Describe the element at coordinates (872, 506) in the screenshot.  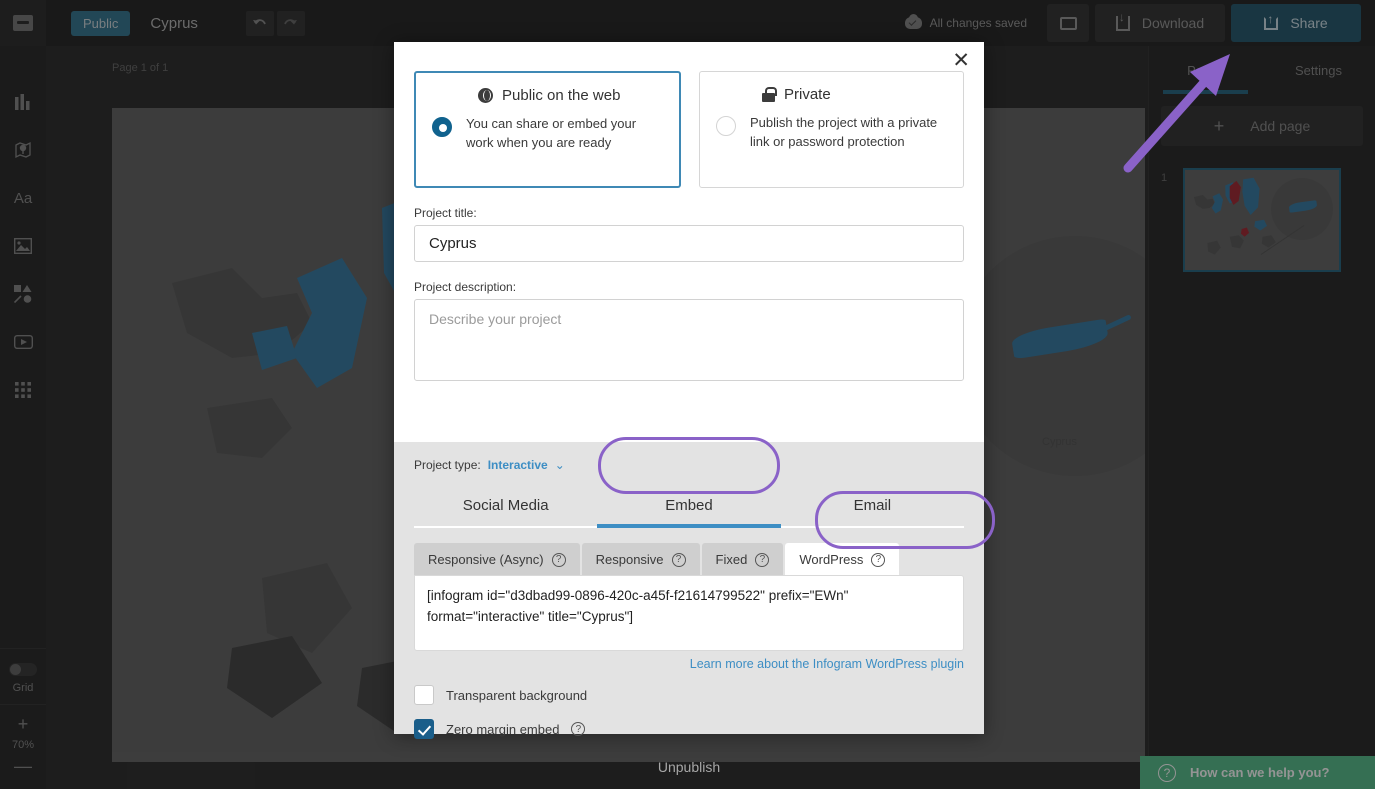
I see `tab-email: Email` at that location.